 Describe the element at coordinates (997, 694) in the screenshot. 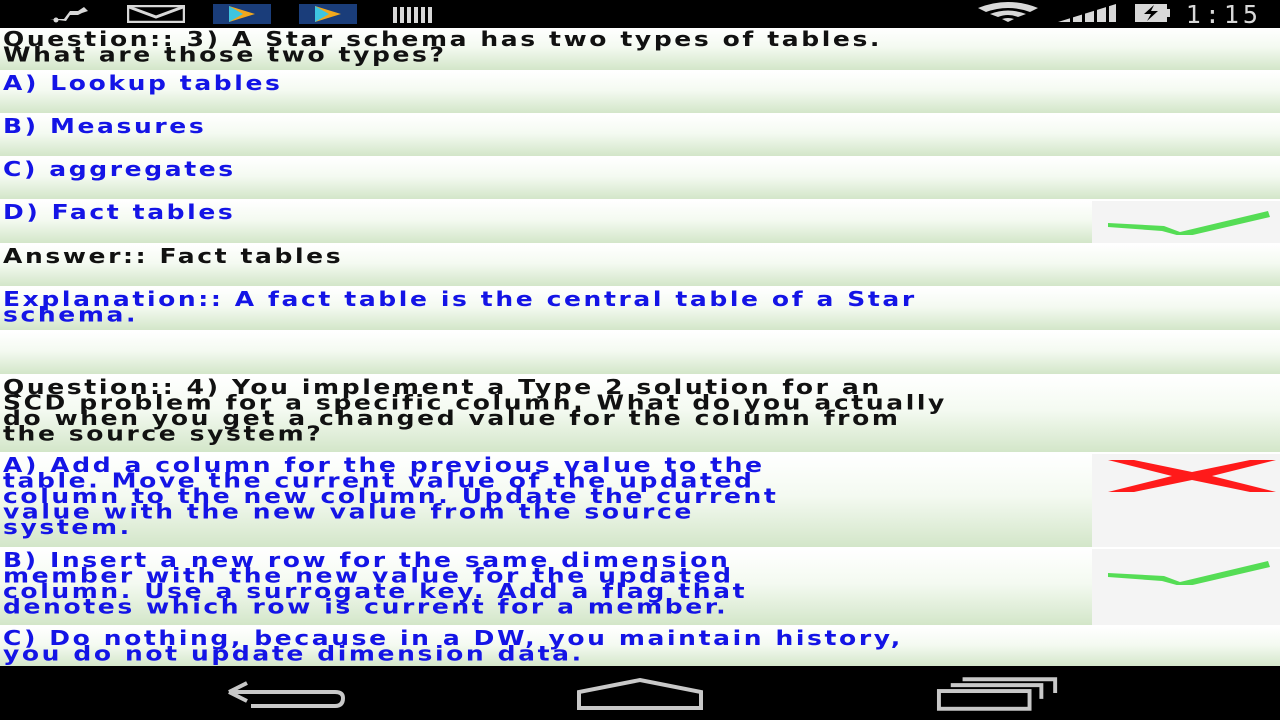

I see `recent-apps-icon` at that location.